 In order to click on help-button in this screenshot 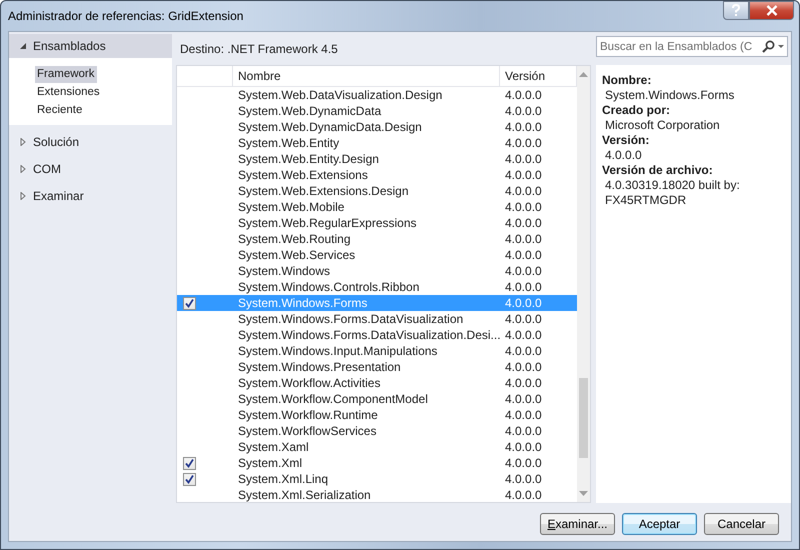, I will do `click(736, 10)`.